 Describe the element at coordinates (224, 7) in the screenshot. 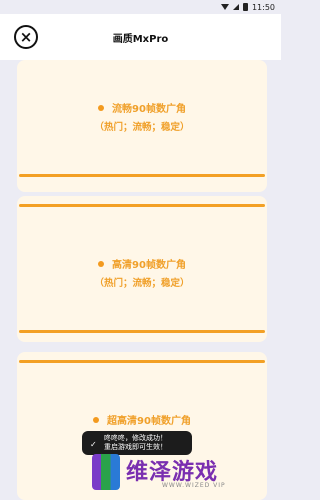

I see `wifi-icon` at that location.